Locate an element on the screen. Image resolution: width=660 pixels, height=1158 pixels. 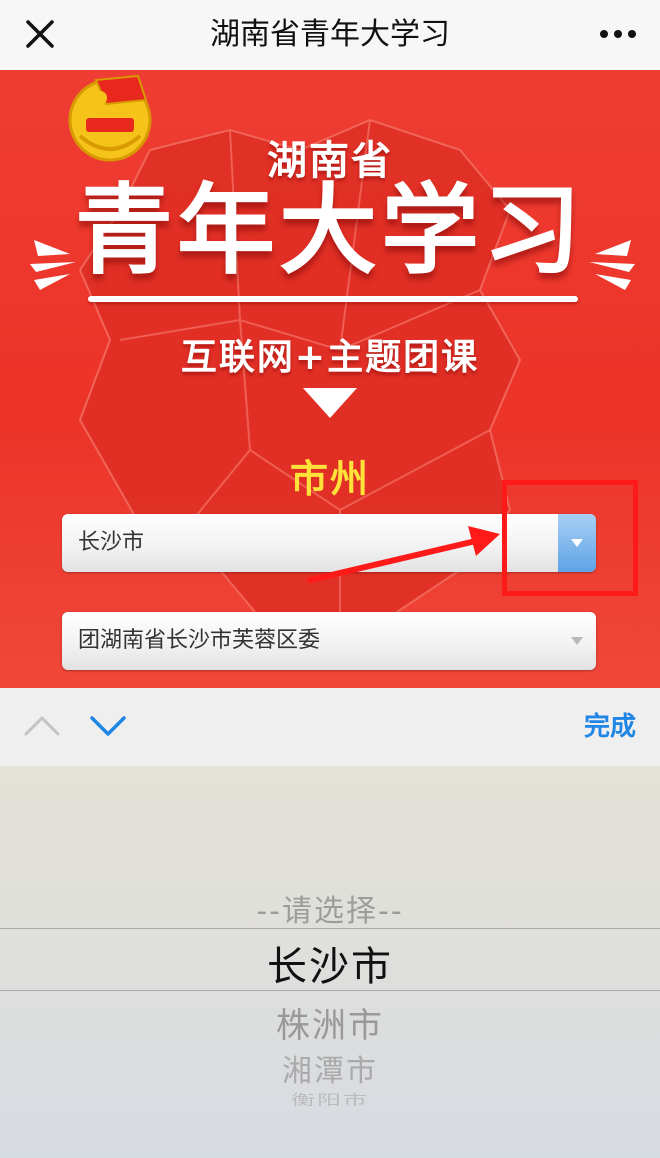
page-title: 湖南省青年大学习 is located at coordinates (330, 34).